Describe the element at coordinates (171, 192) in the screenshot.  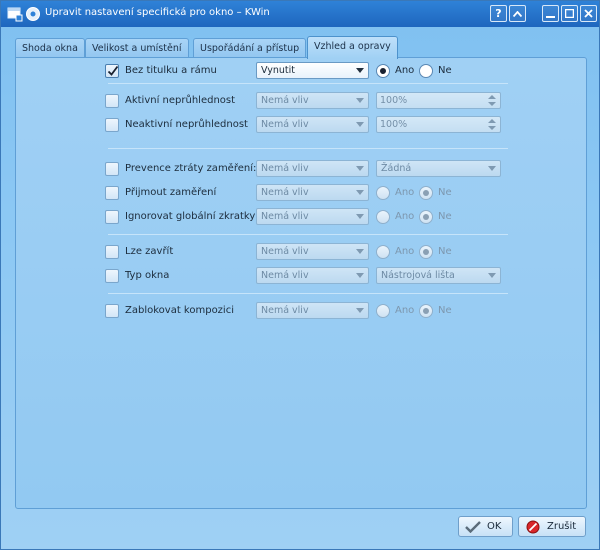
I see `accept-focus-label: Přijmout zaměření` at that location.